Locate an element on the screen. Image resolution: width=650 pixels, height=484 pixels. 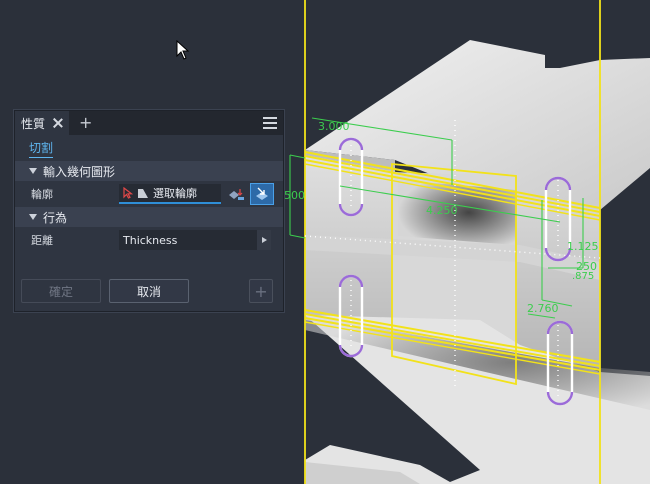
ok-button: 確定 is located at coordinates (61, 291).